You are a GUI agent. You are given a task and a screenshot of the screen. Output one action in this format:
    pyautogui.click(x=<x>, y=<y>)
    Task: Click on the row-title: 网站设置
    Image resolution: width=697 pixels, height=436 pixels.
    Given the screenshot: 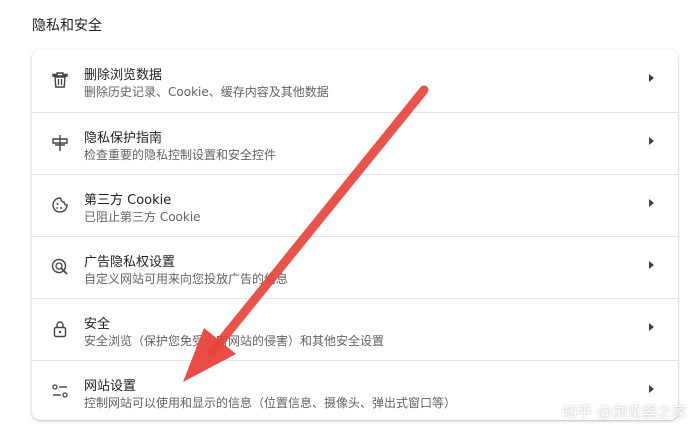 What is the action you would take?
    pyautogui.click(x=110, y=386)
    